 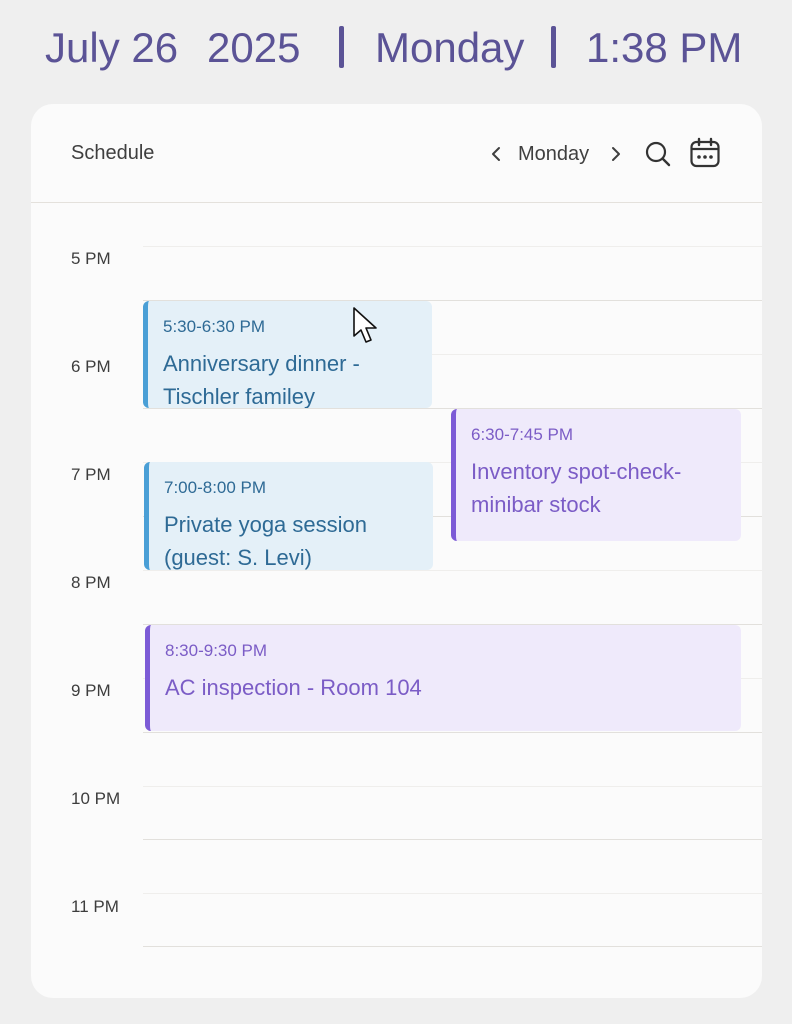 I want to click on hour-label: 10 PM, so click(x=96, y=798).